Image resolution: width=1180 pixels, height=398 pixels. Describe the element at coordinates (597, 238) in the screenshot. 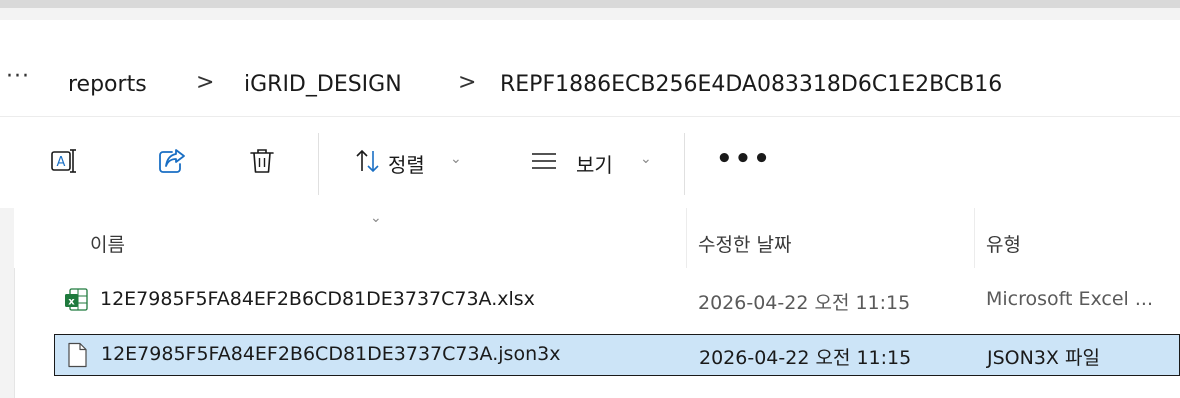

I see `column-header-row: ⌄ 이름 수정한 날짜 유형` at that location.